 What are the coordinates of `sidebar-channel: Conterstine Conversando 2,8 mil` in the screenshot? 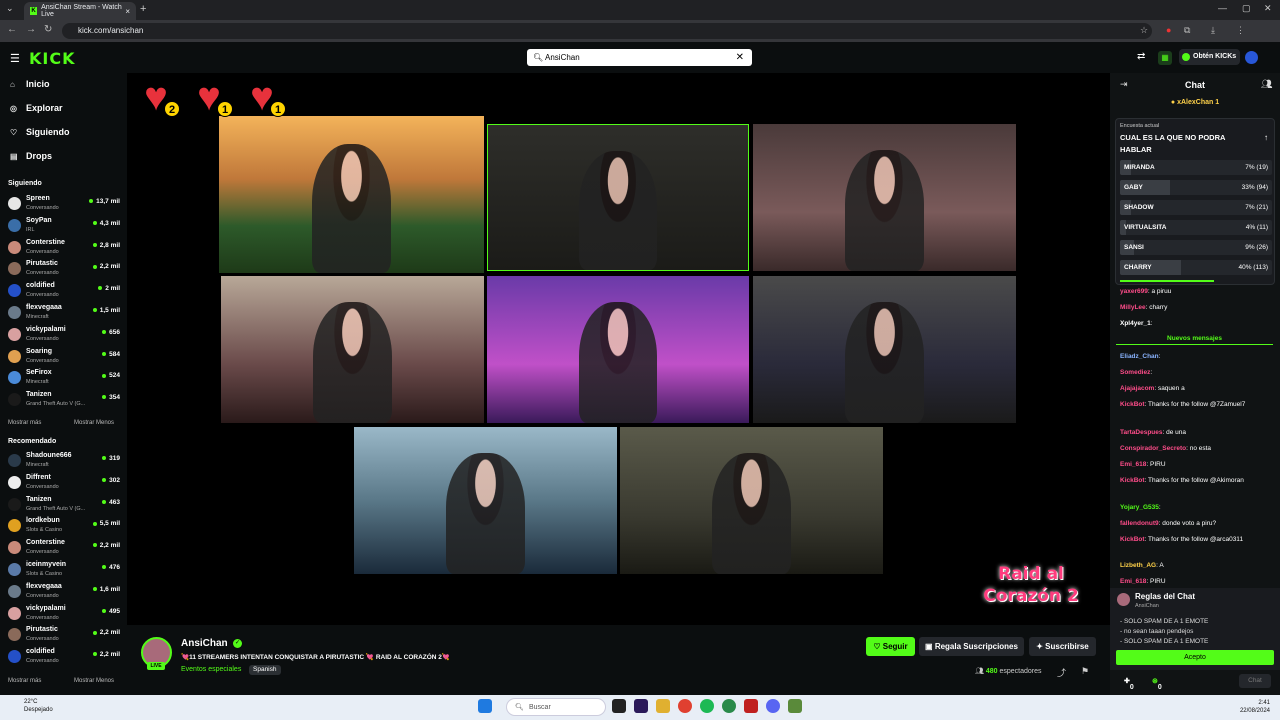 It's located at (64, 248).